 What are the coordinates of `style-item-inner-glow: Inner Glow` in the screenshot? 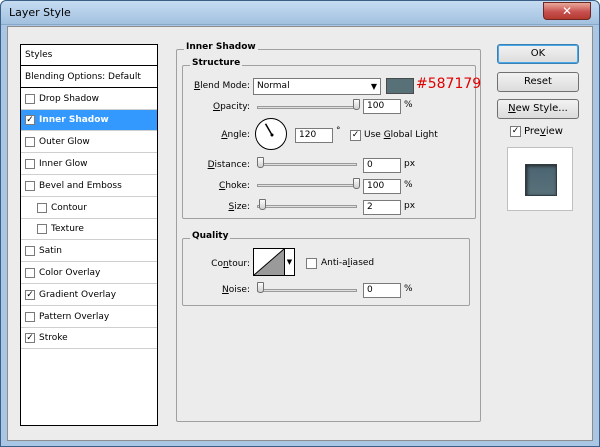 It's located at (89, 164).